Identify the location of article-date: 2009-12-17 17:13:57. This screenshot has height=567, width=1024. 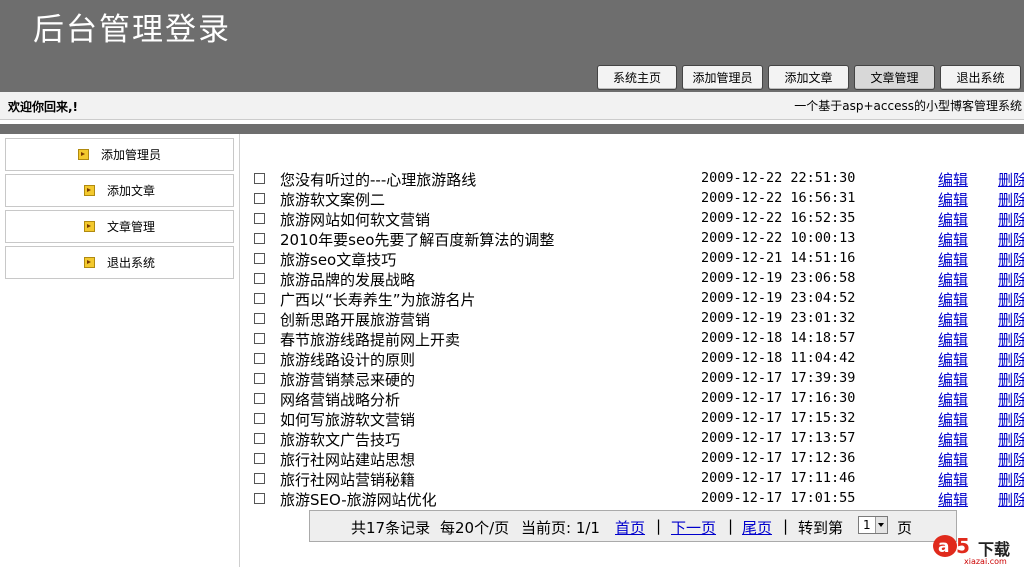
(778, 438).